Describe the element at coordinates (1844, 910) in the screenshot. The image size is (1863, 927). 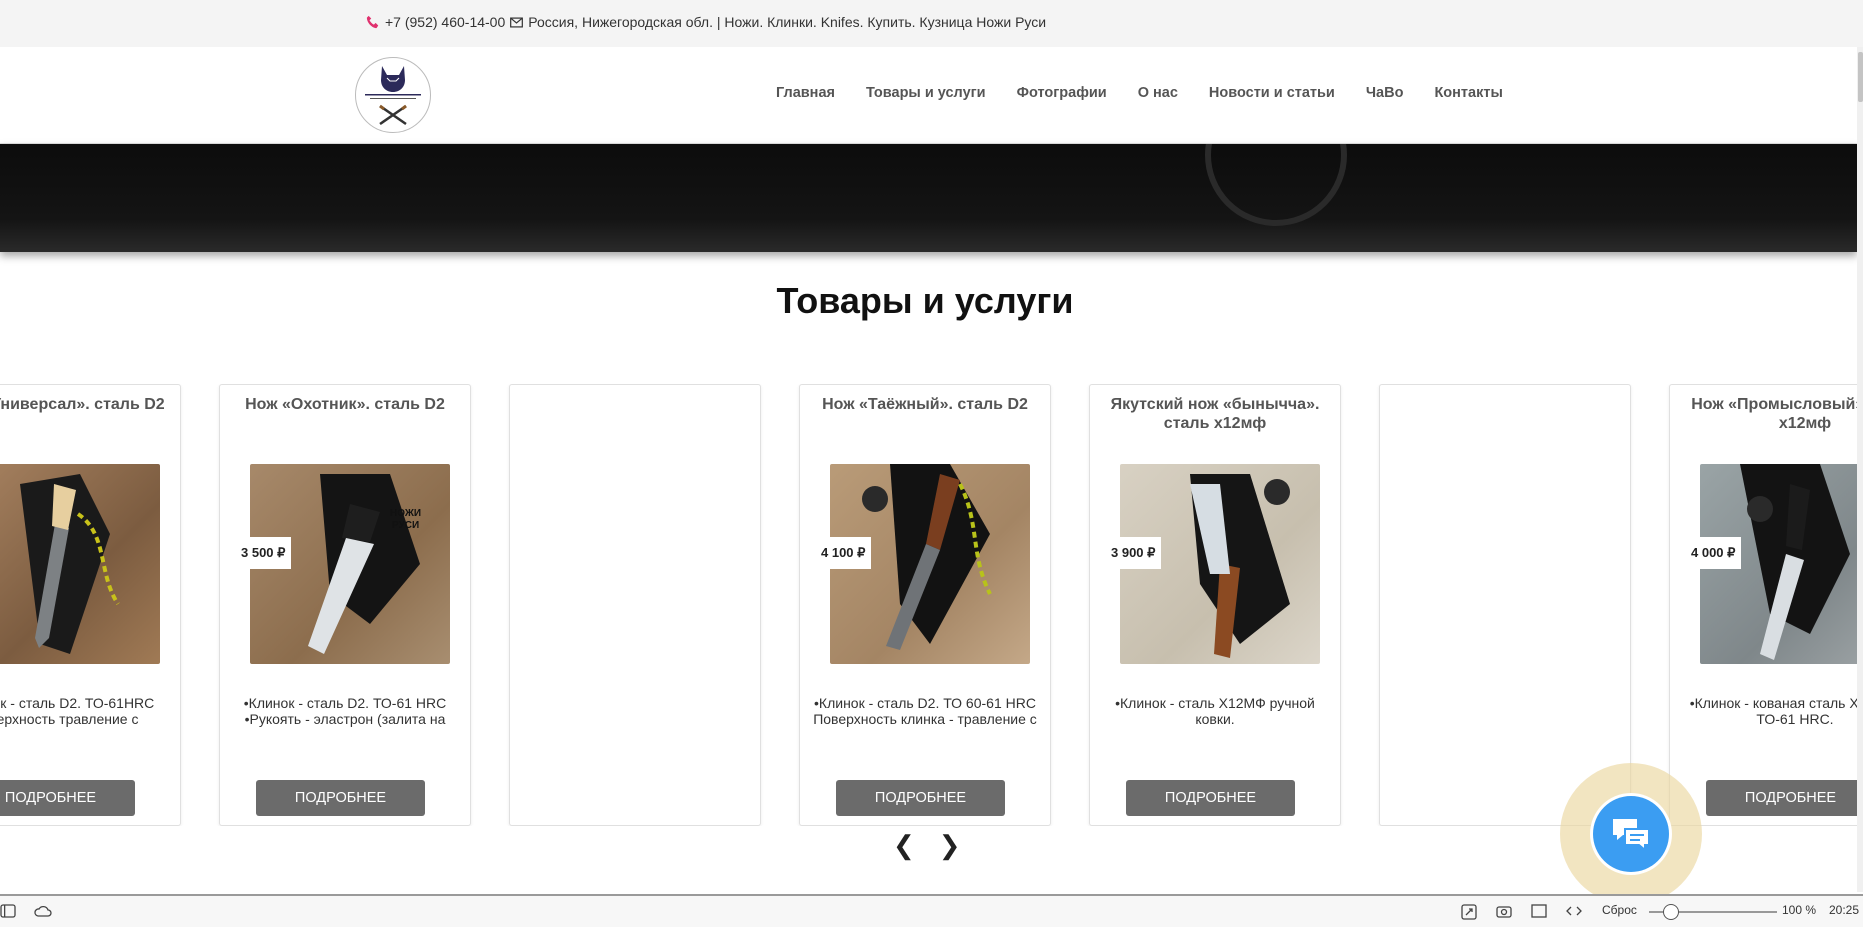
I see `clock: 20:25` at that location.